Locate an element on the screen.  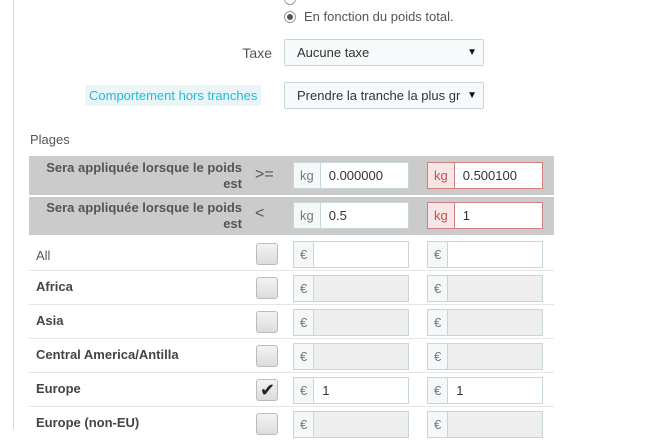
out-of-range-select-value: Prendre la tranche la plus gr is located at coordinates (379, 95).